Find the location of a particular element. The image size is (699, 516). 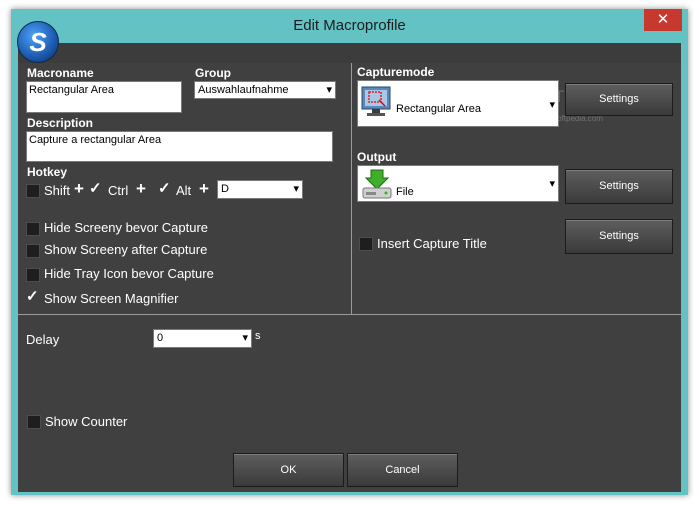

window-title: Edit Macroprofile is located at coordinates (349, 25).